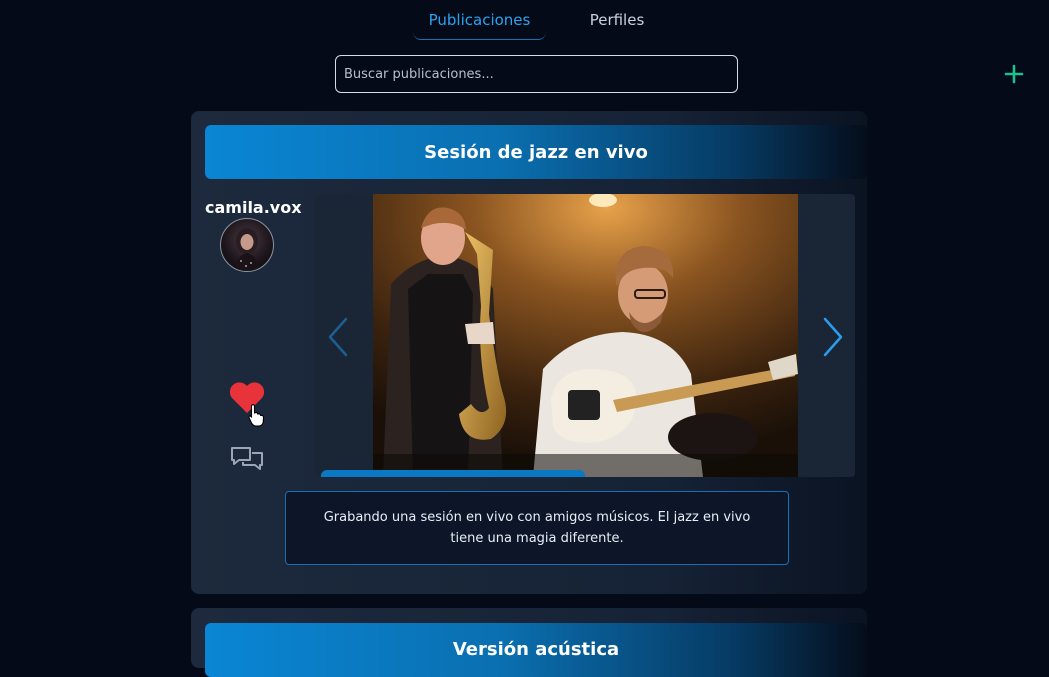 This screenshot has width=1049, height=677. I want to click on chevron-right-icon, so click(833, 337).